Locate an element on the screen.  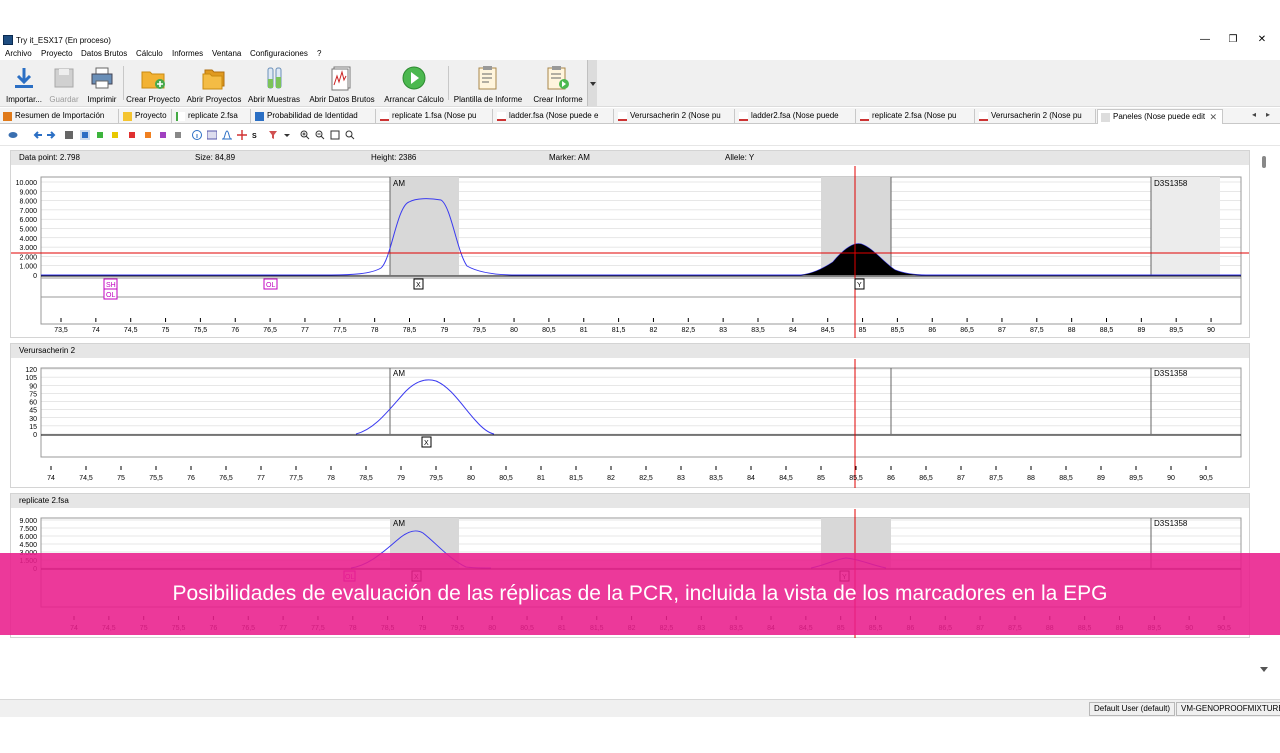
menu-configuraciones: Configuraciones is located at coordinates (279, 53).